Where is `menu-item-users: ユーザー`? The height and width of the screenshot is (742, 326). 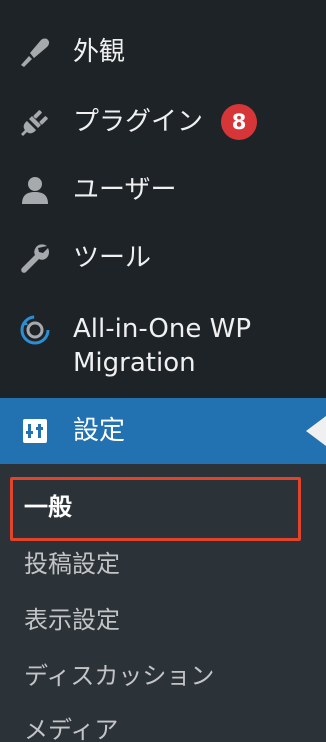 menu-item-users: ユーザー is located at coordinates (163, 190).